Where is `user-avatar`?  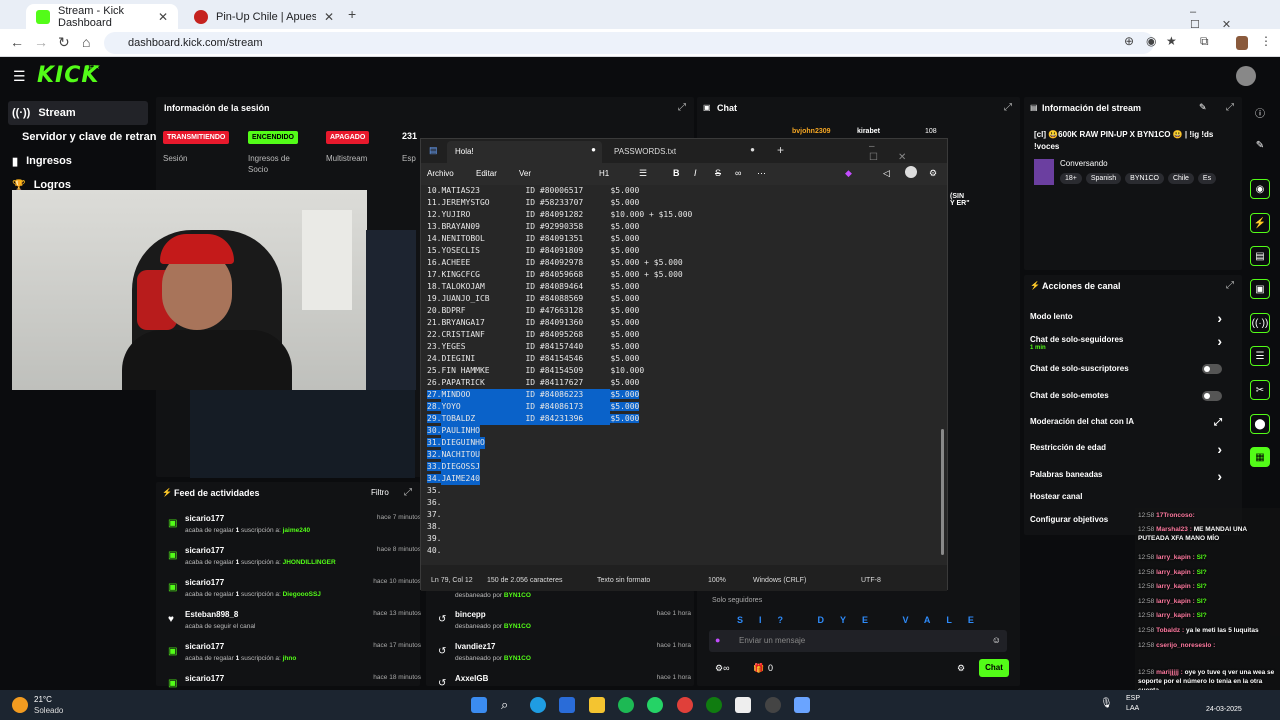
user-avatar is located at coordinates (1246, 76).